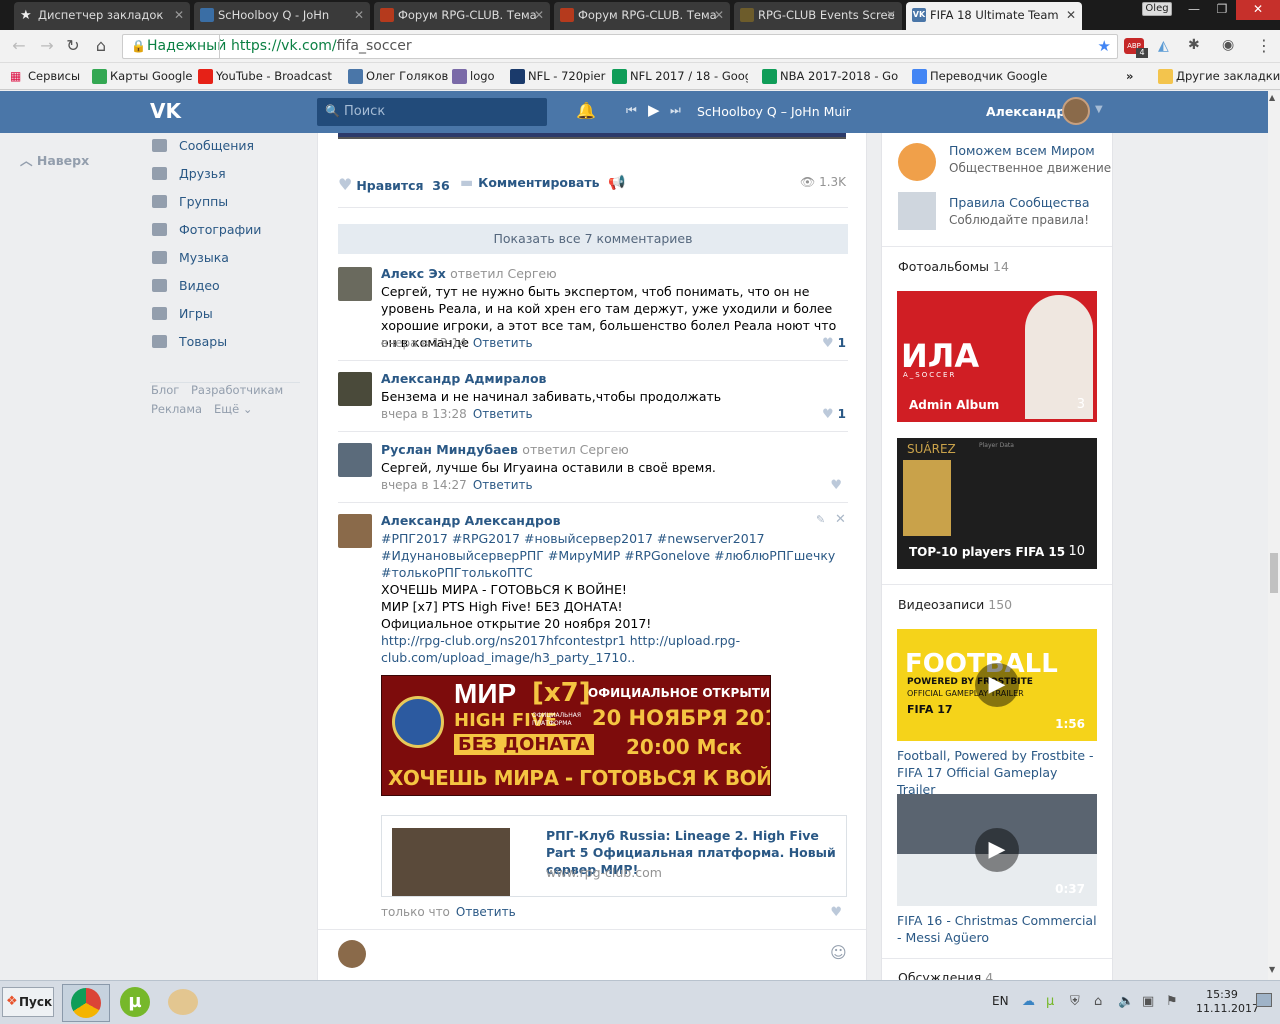  I want to click on vk-logo-icon: VK, so click(168, 111).